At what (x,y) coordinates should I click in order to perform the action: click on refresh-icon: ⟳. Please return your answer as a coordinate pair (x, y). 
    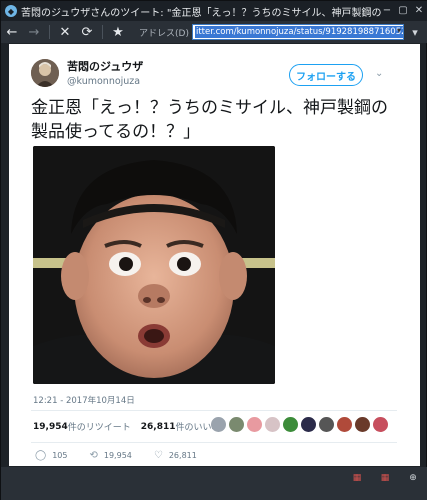
    Looking at the image, I should click on (87, 32).